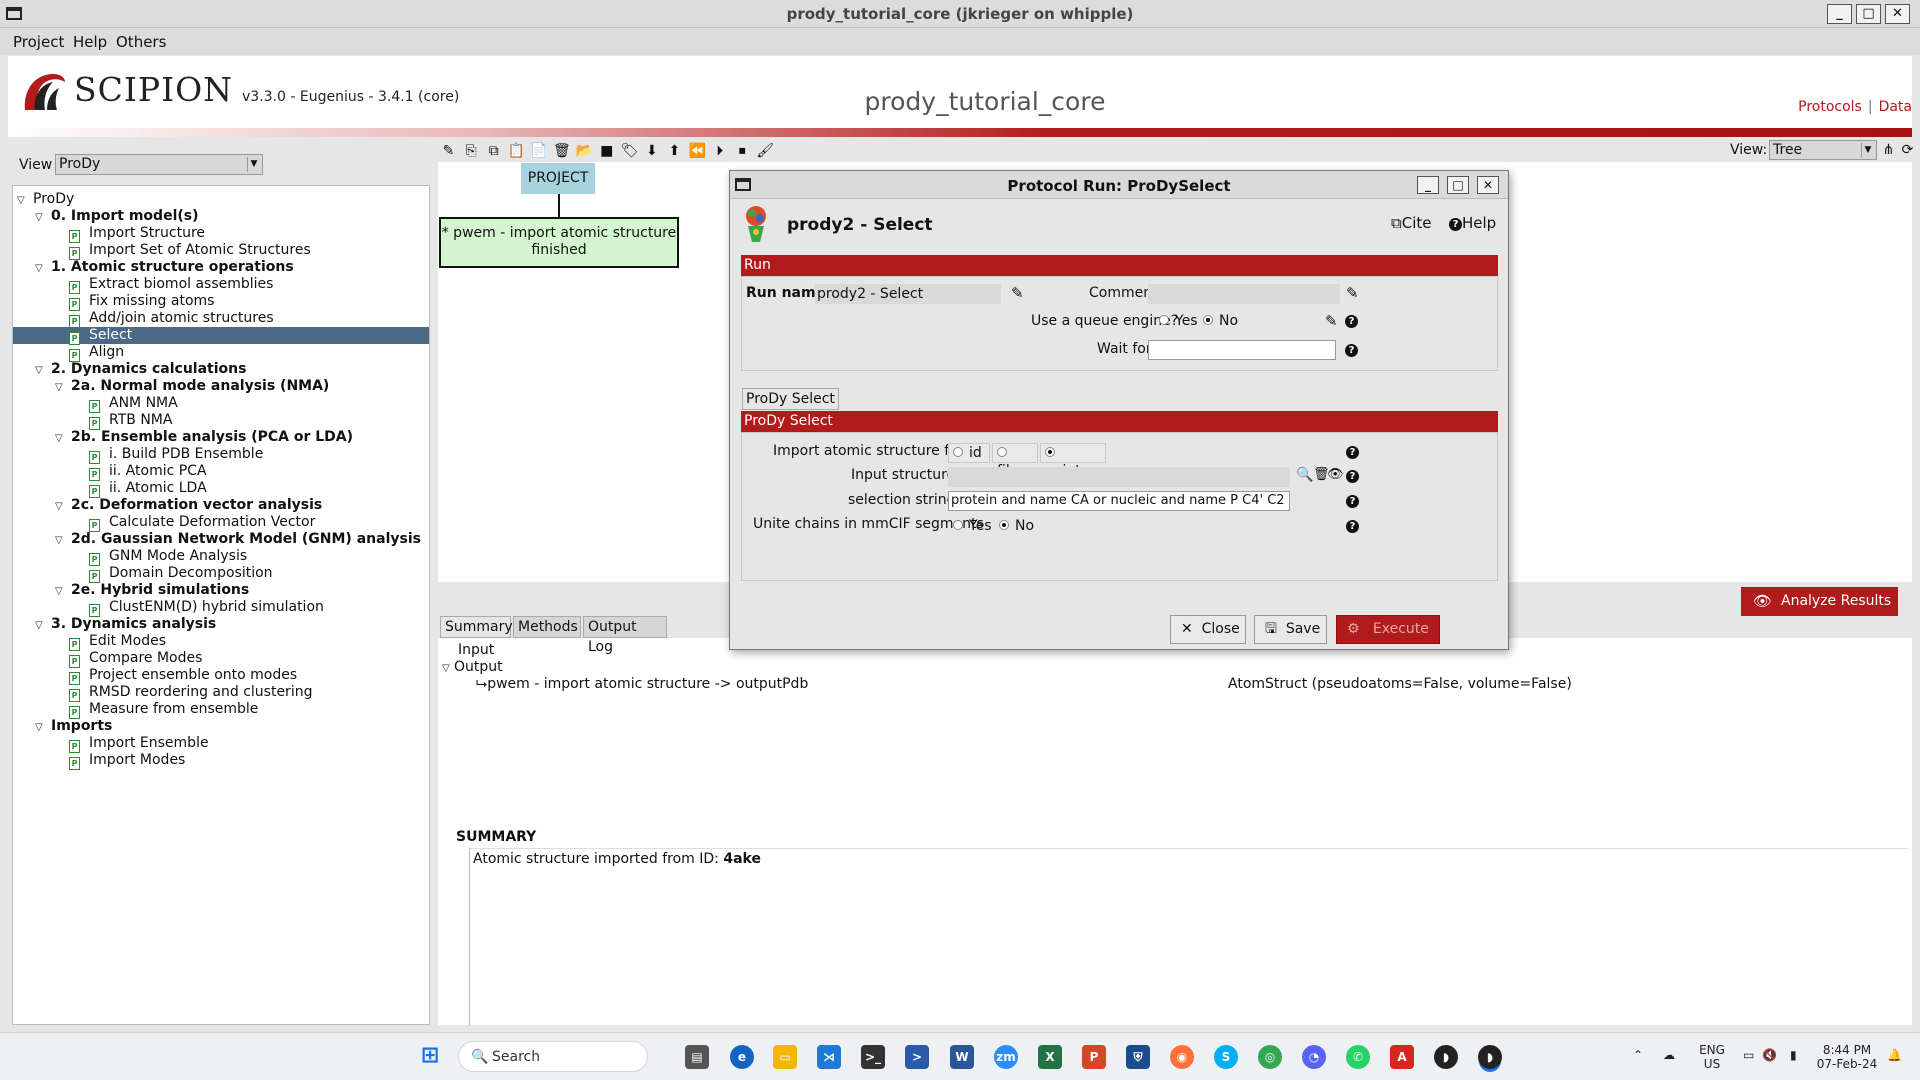 The image size is (1920, 1080). What do you see at coordinates (471, 151) in the screenshot?
I see `copy-icon: ⎘` at bounding box center [471, 151].